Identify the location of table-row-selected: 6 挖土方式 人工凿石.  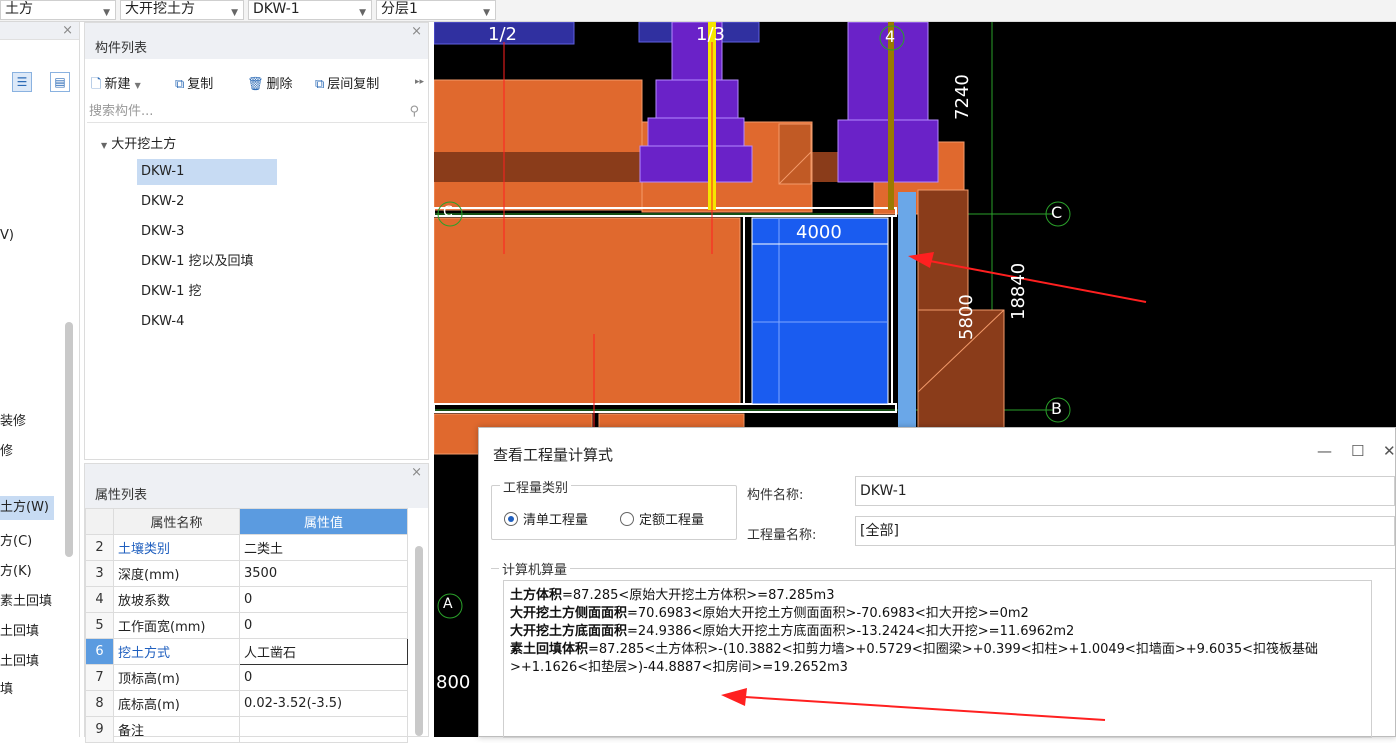
(246, 651).